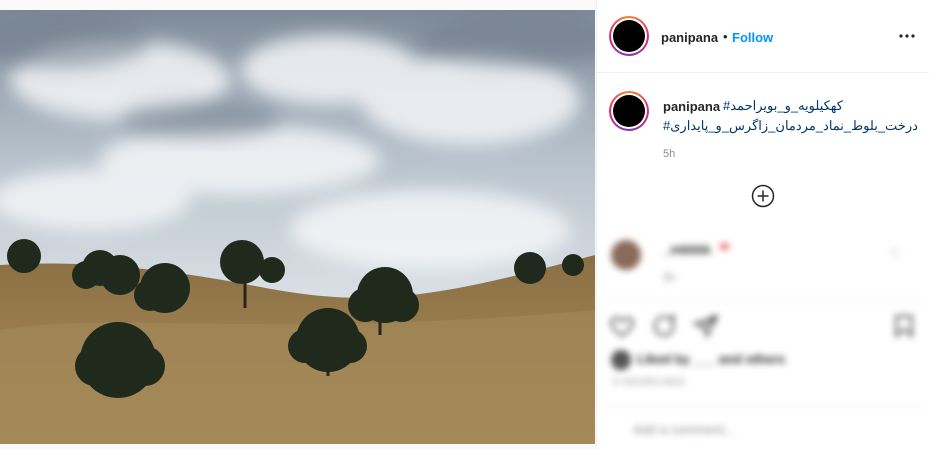 The image size is (929, 449). Describe the element at coordinates (724, 247) in the screenshot. I see `red-heart-emoji: ❤` at that location.